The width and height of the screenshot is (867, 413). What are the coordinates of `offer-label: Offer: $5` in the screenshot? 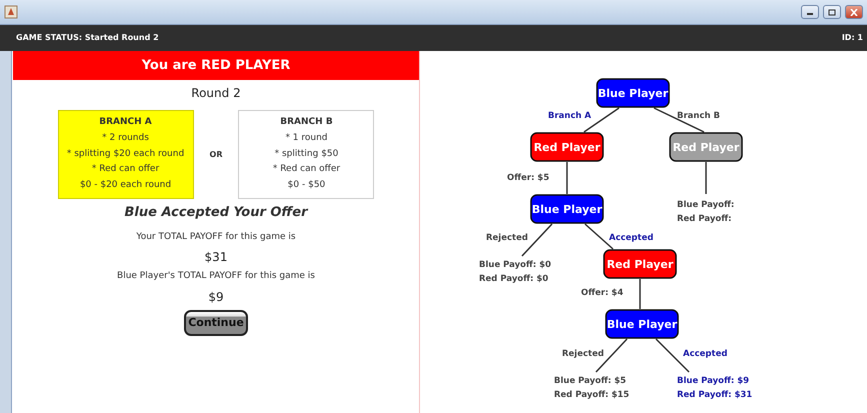 It's located at (528, 178).